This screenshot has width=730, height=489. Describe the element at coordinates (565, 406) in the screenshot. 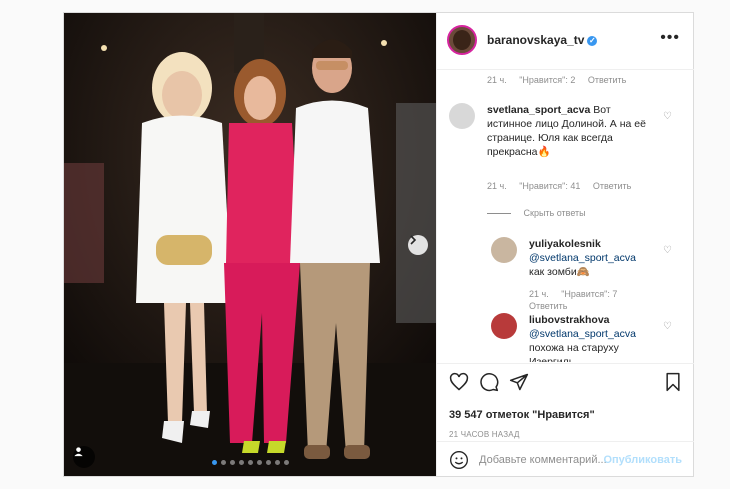

I see `action-bar: 39 547 отметок "Нравится" 21 ЧАСОВ НАЗАД` at that location.